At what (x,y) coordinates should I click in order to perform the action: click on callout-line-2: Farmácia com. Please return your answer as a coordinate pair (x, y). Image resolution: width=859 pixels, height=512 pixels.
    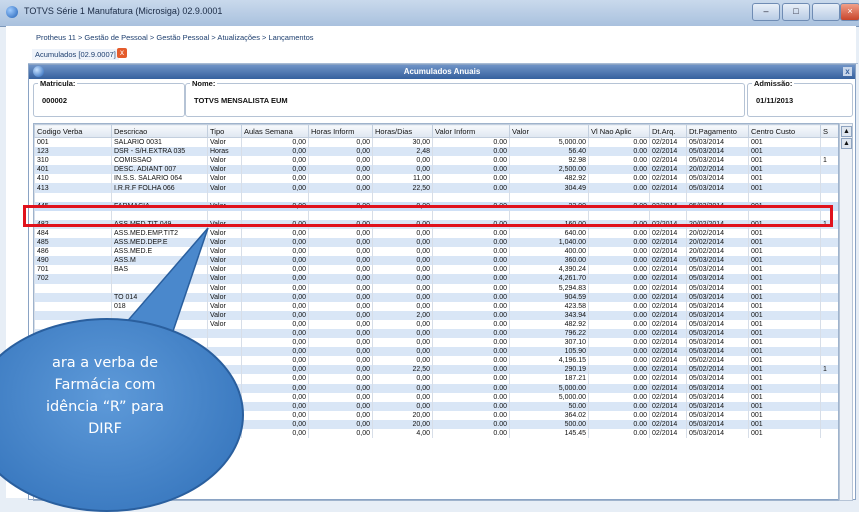
    Looking at the image, I should click on (105, 385).